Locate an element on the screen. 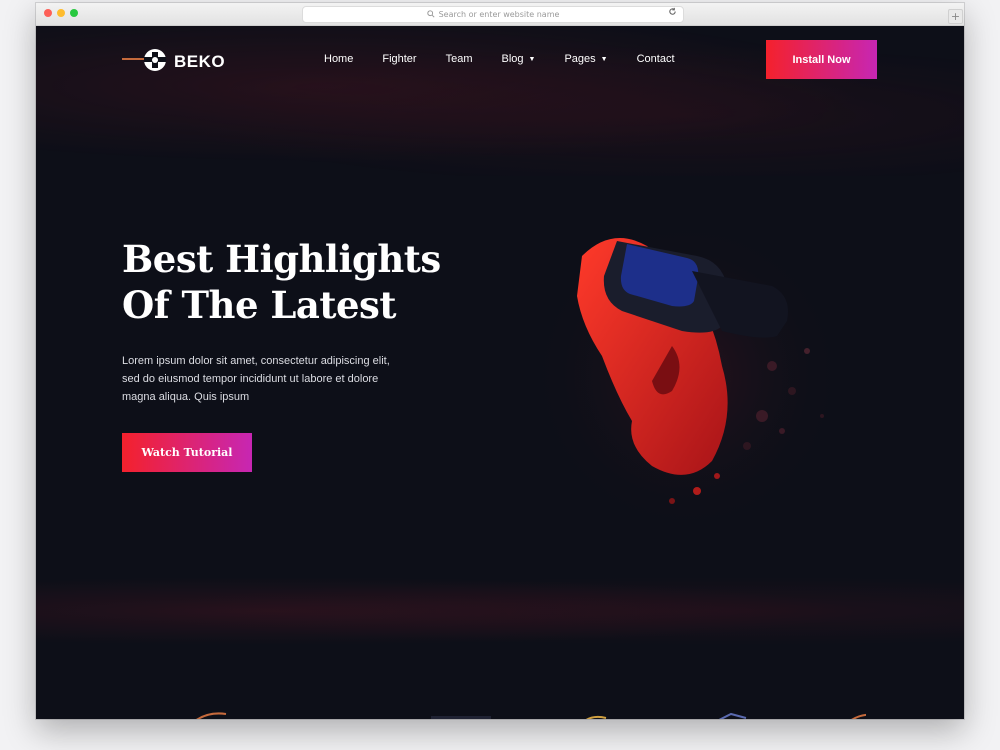  main-nav: Home Fighter Team Blog ▼ Pages ▼ Contact is located at coordinates (514, 59).